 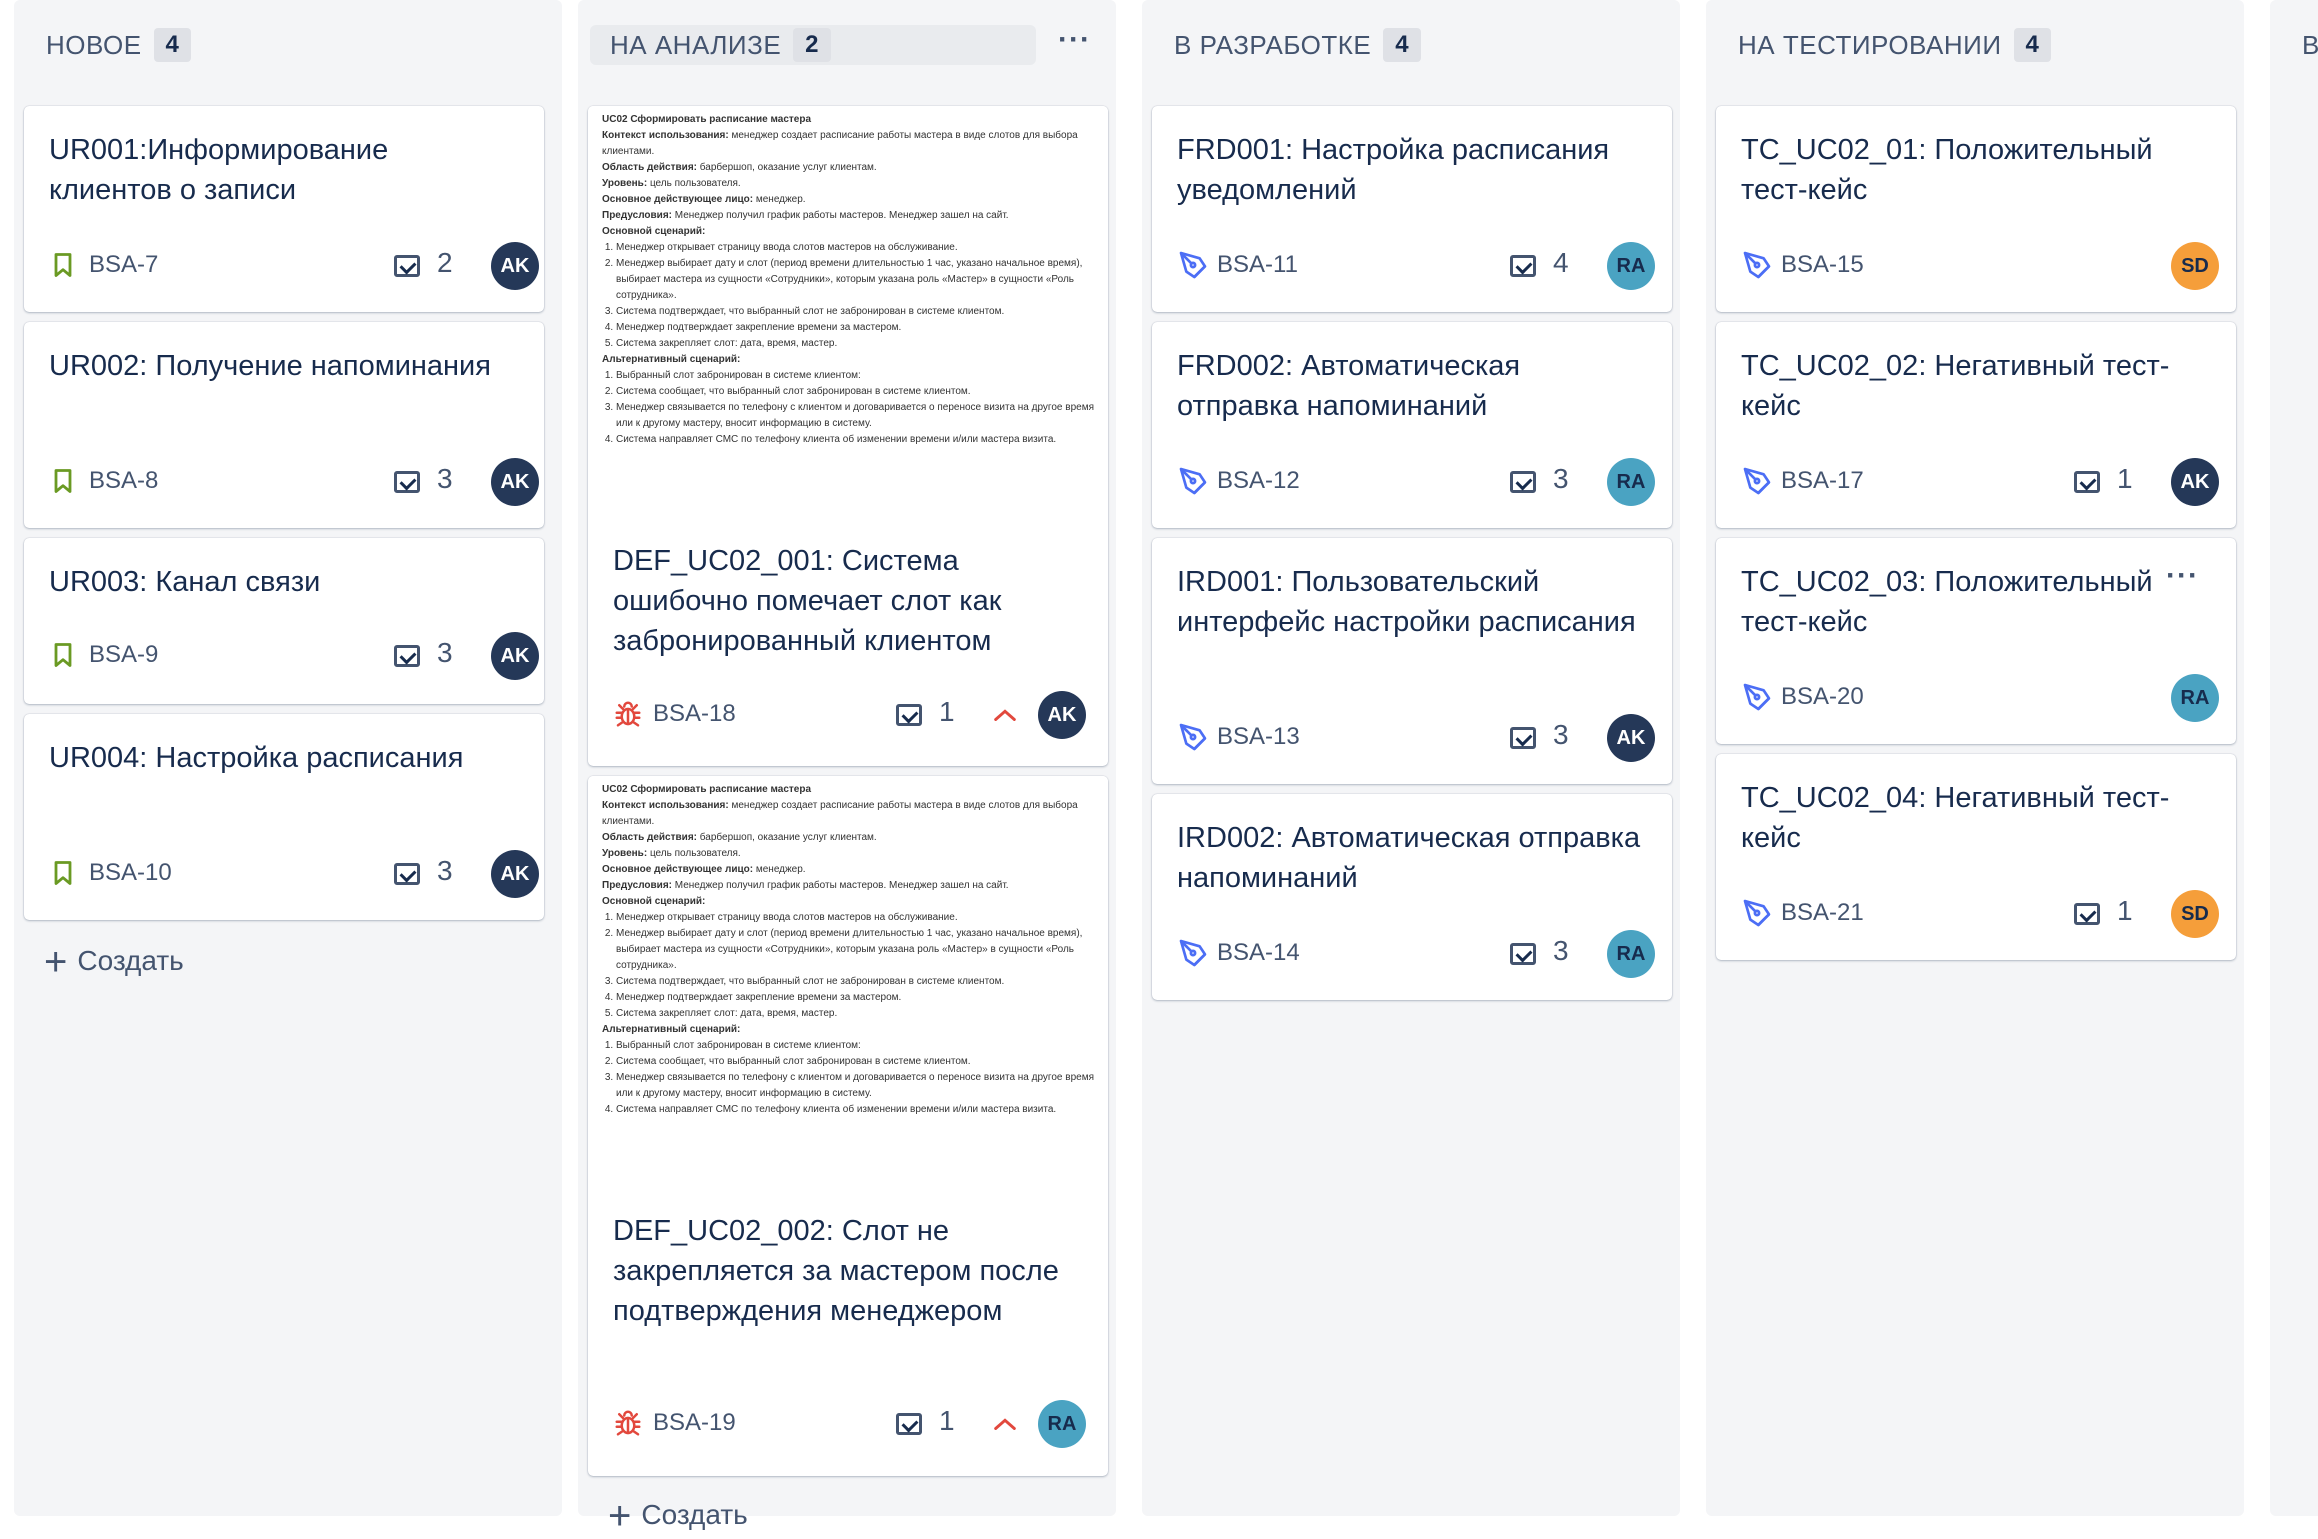 I want to click on issue-key: BSA-8, so click(x=123, y=481).